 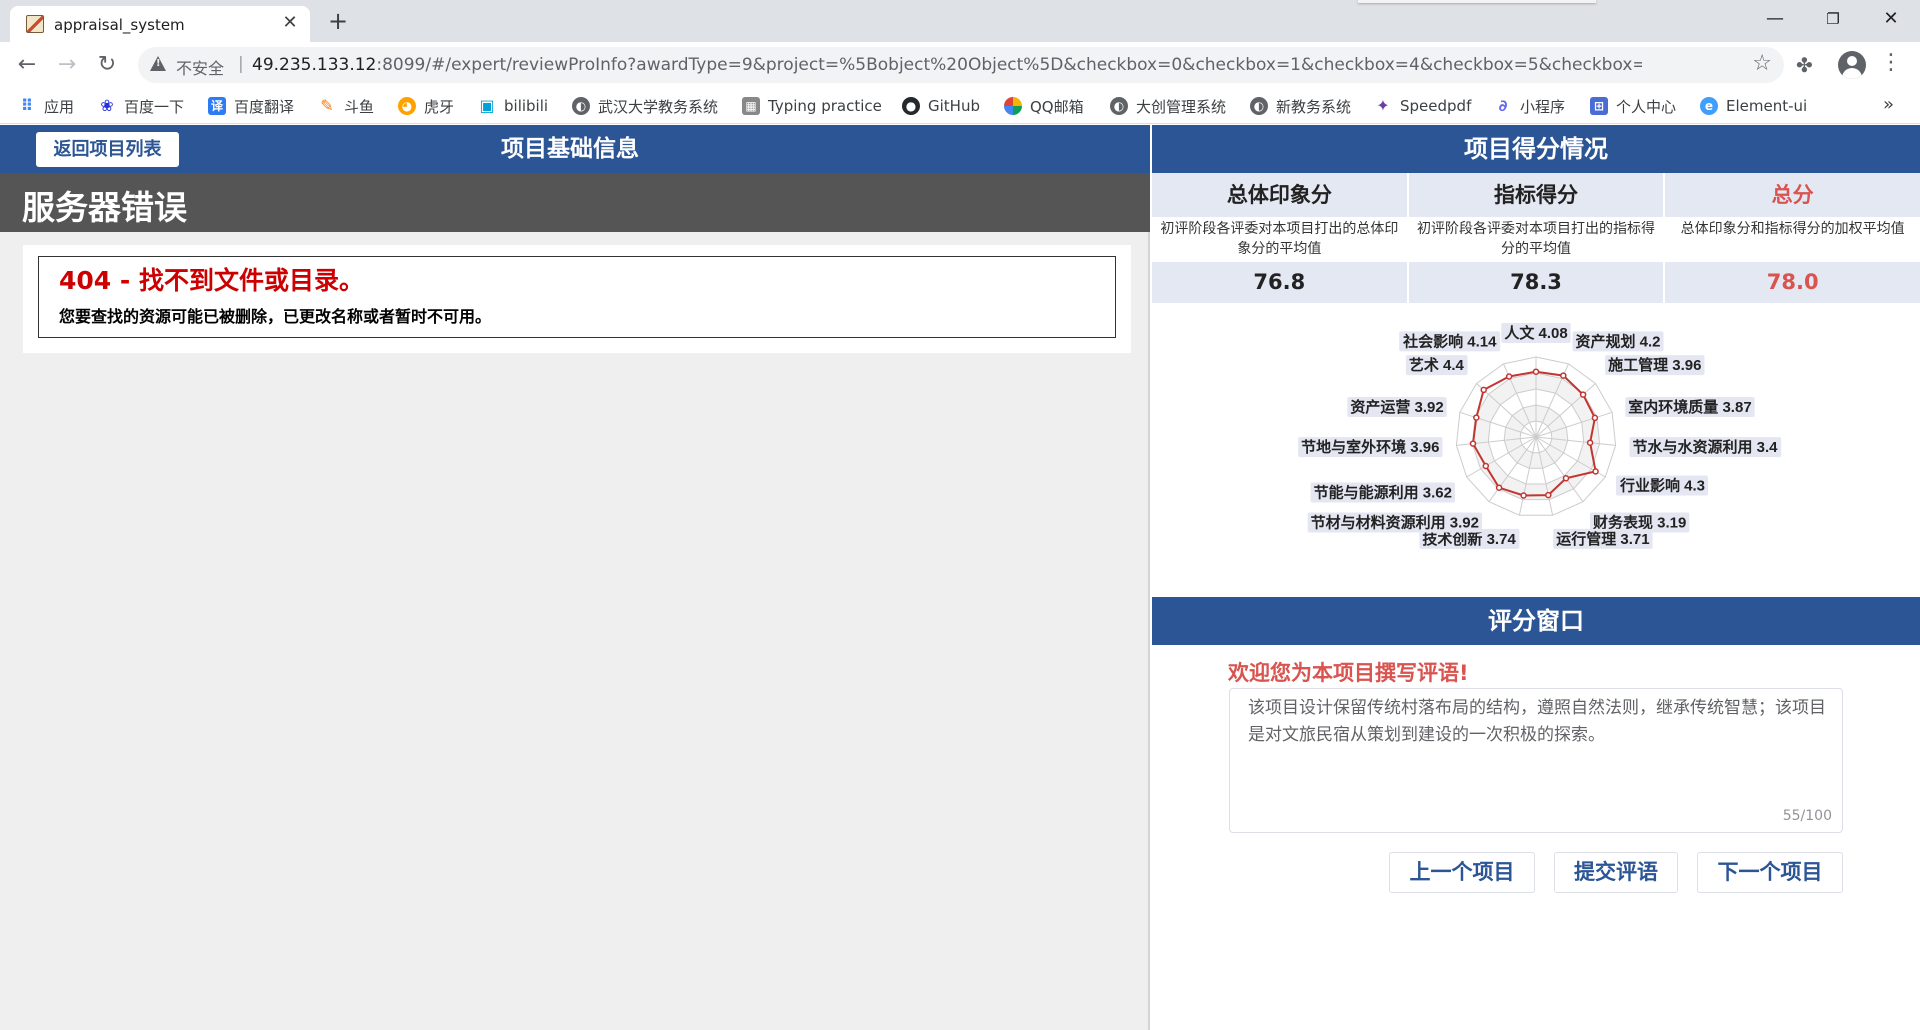 What do you see at coordinates (1618, 341) in the screenshot?
I see `radar-axis-label: 资产规划 4.2` at bounding box center [1618, 341].